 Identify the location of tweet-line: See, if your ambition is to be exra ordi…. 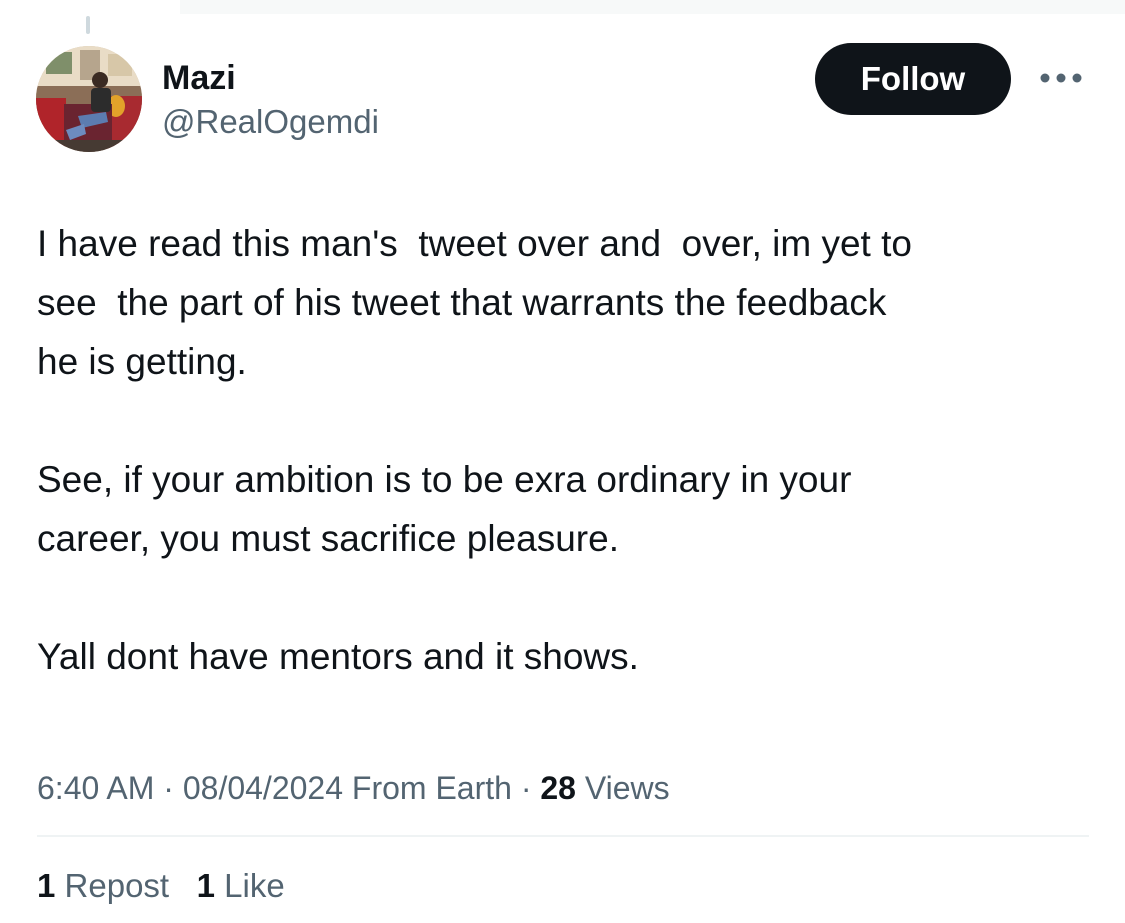
(444, 479).